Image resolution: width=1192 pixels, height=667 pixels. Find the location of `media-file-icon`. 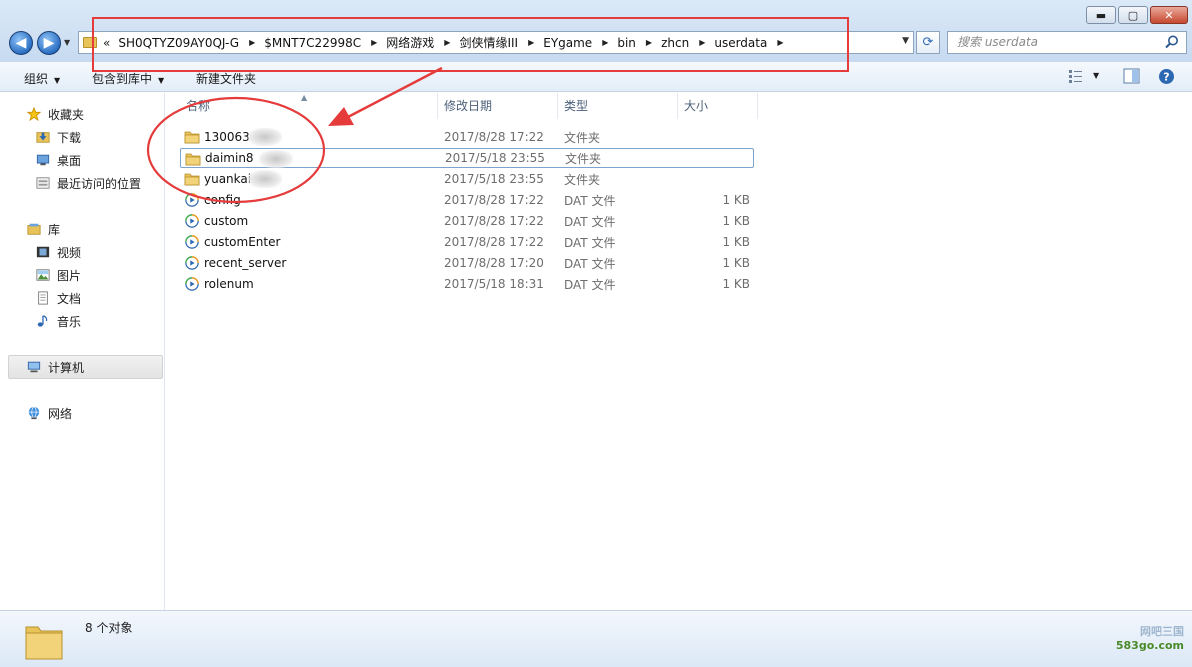

media-file-icon is located at coordinates (192, 221).